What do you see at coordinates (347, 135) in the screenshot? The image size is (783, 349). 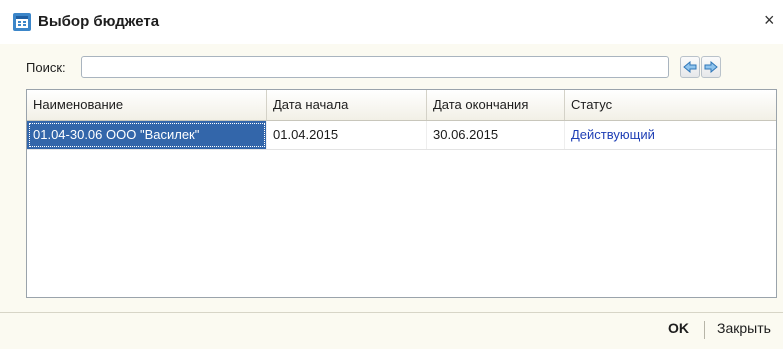 I see `cell-start-date: 01.04.2015` at bounding box center [347, 135].